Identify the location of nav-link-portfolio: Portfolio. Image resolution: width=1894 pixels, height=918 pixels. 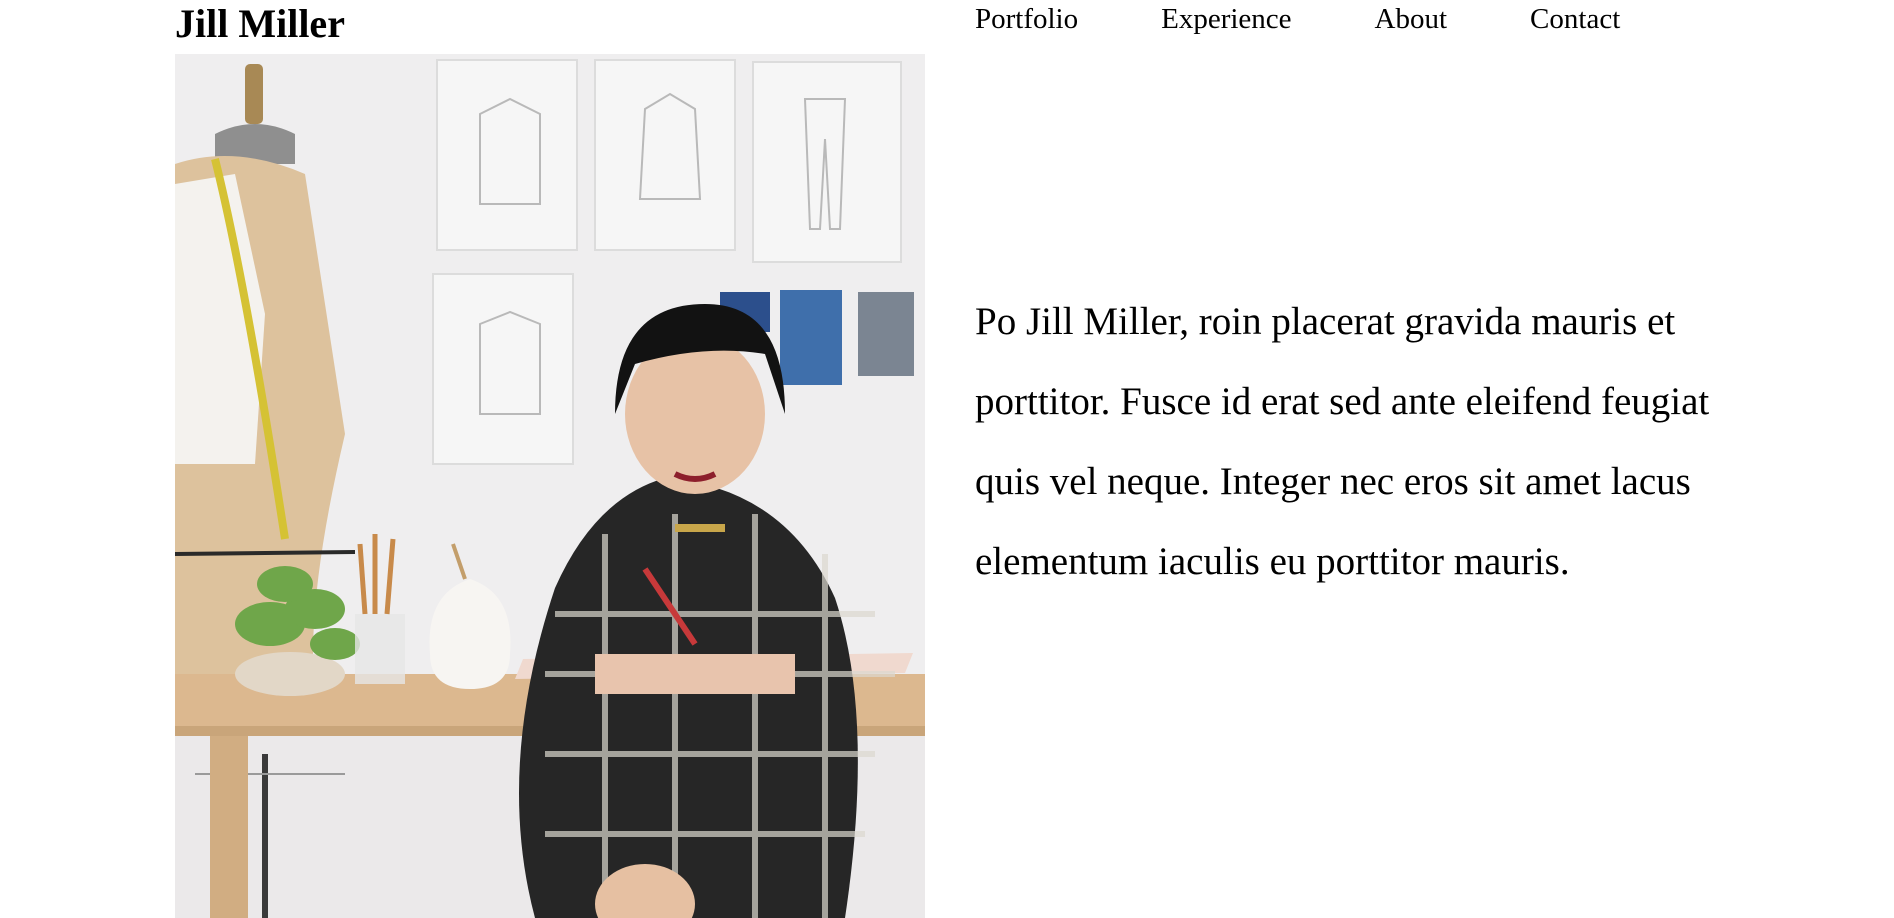
(1026, 19).